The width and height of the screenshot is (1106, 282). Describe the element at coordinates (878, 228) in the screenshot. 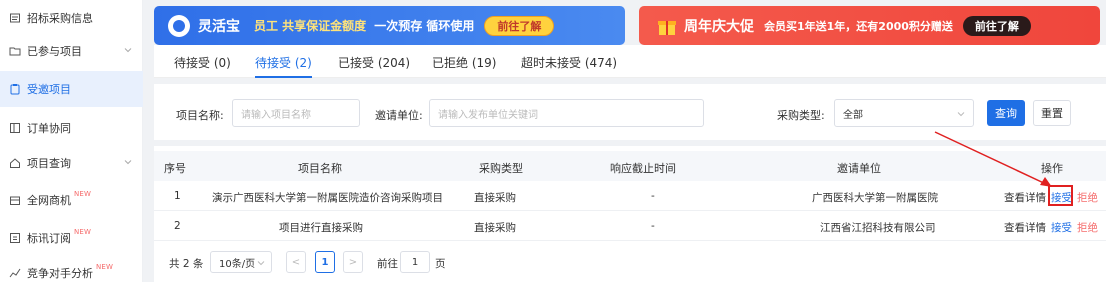

I see `row-inviter: 江西省江招科技有限公司` at that location.